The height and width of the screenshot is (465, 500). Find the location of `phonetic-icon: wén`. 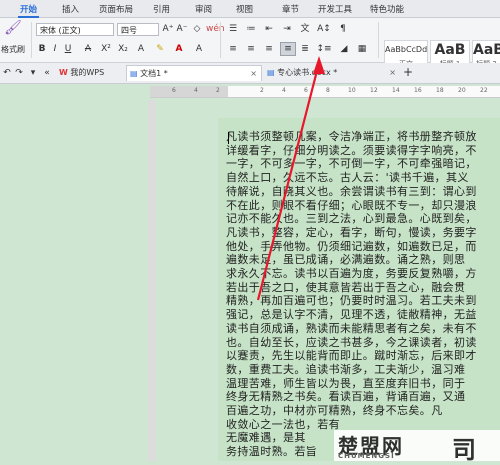

phonetic-icon: wén is located at coordinates (215, 29).